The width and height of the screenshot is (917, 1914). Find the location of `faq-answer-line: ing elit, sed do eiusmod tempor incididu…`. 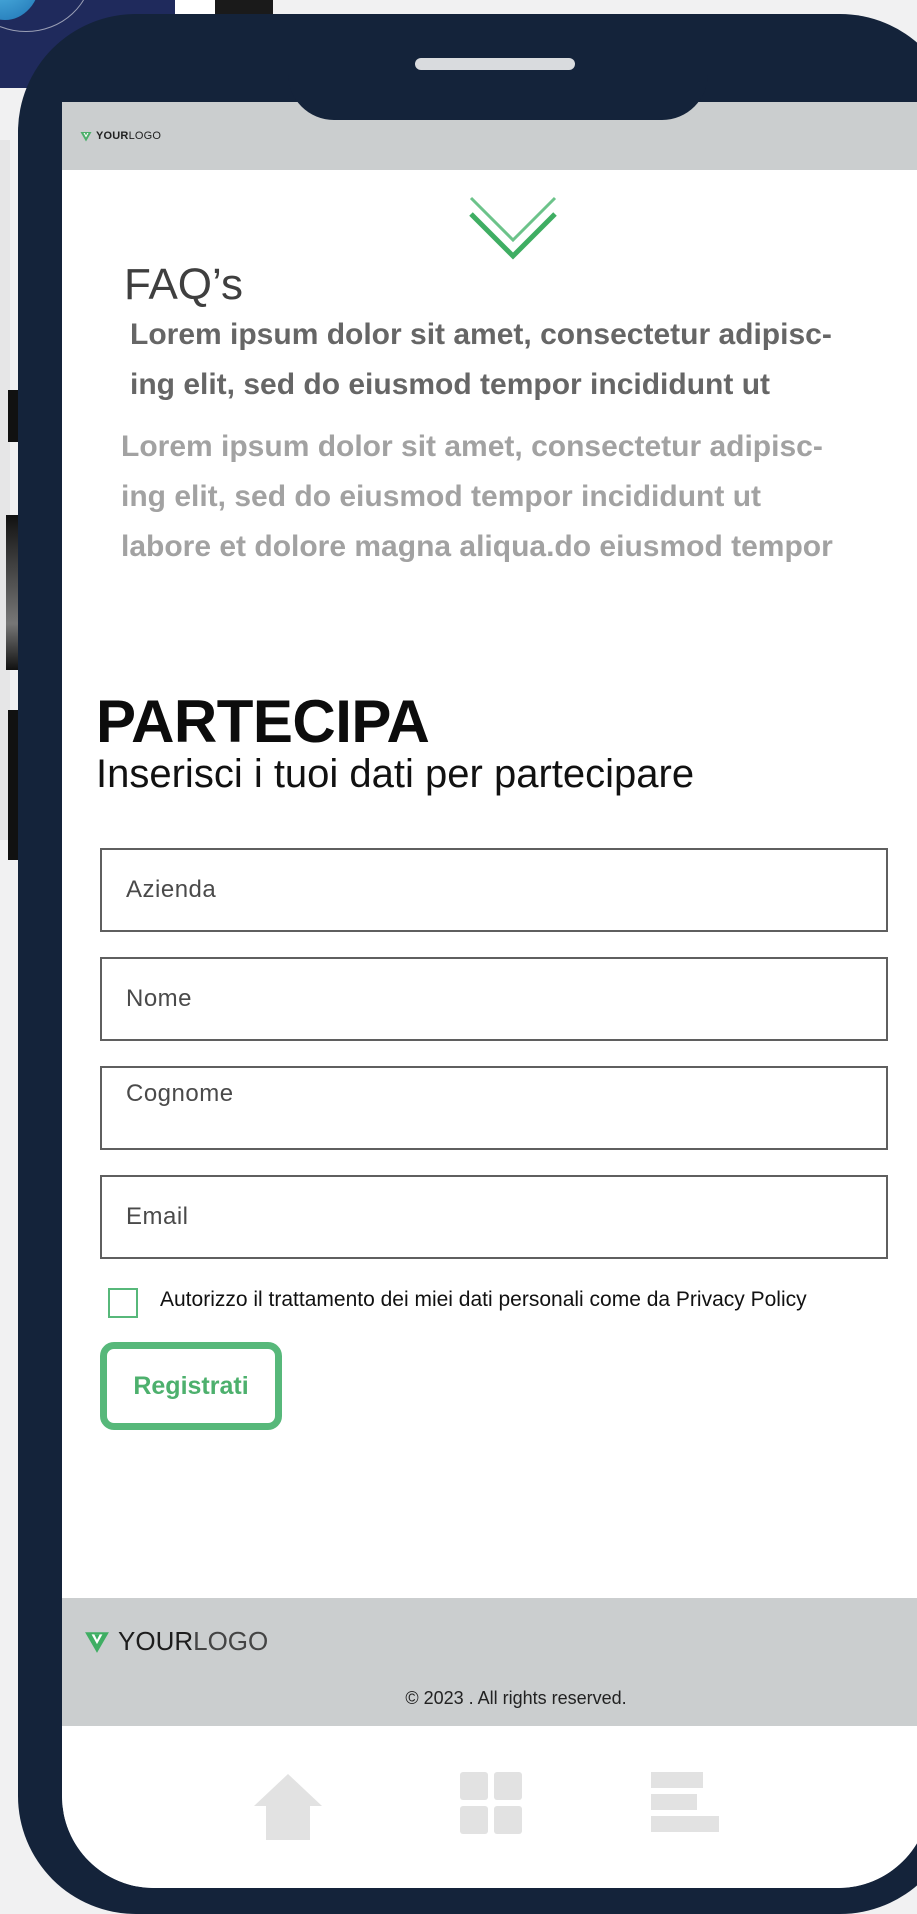

faq-answer-line: ing elit, sed do eiusmod tempor incididu… is located at coordinates (441, 496).